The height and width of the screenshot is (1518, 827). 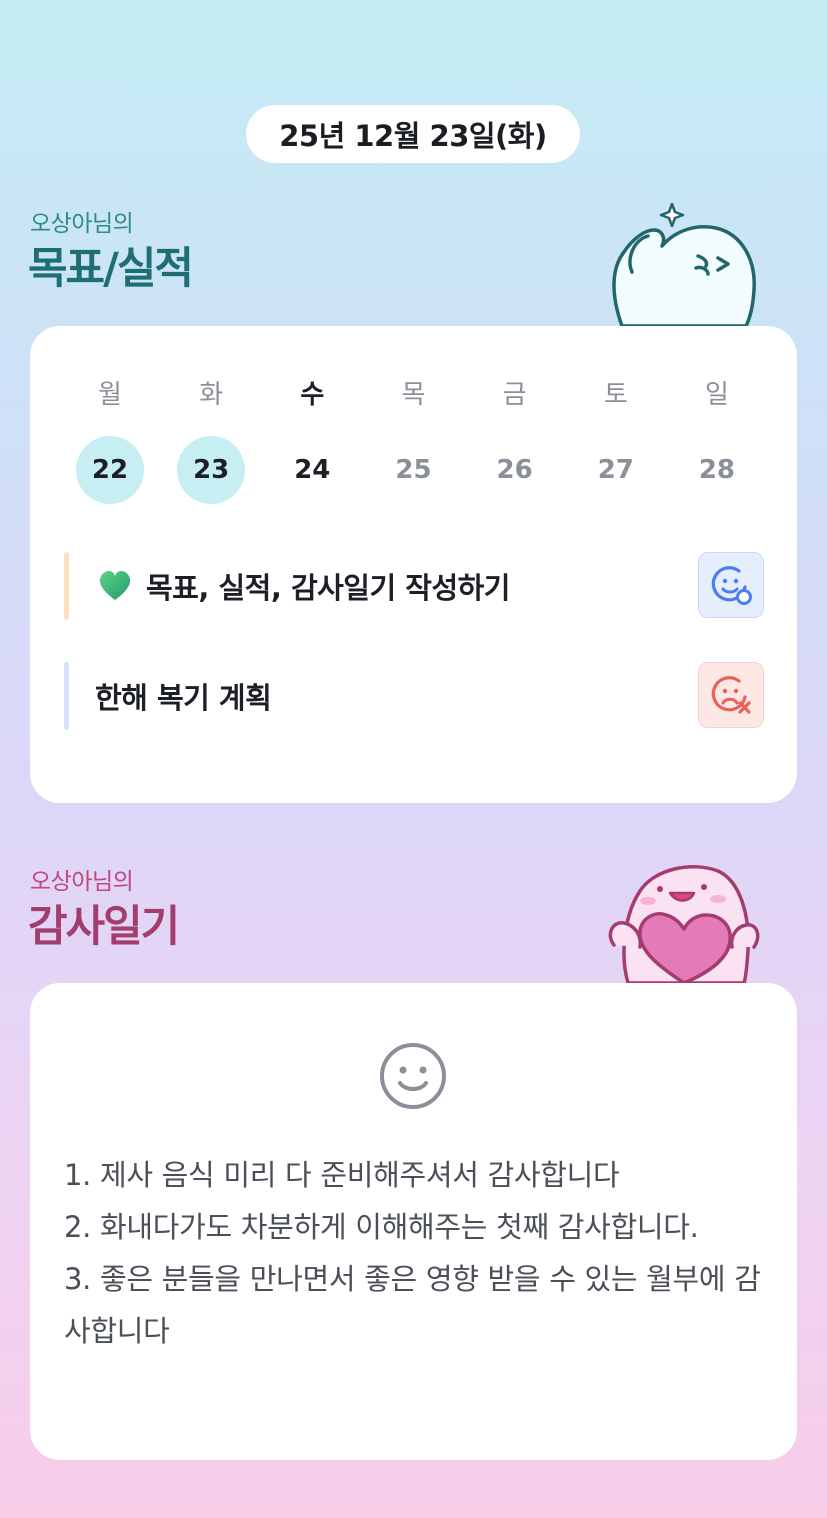 I want to click on day-number: 22, so click(x=110, y=470).